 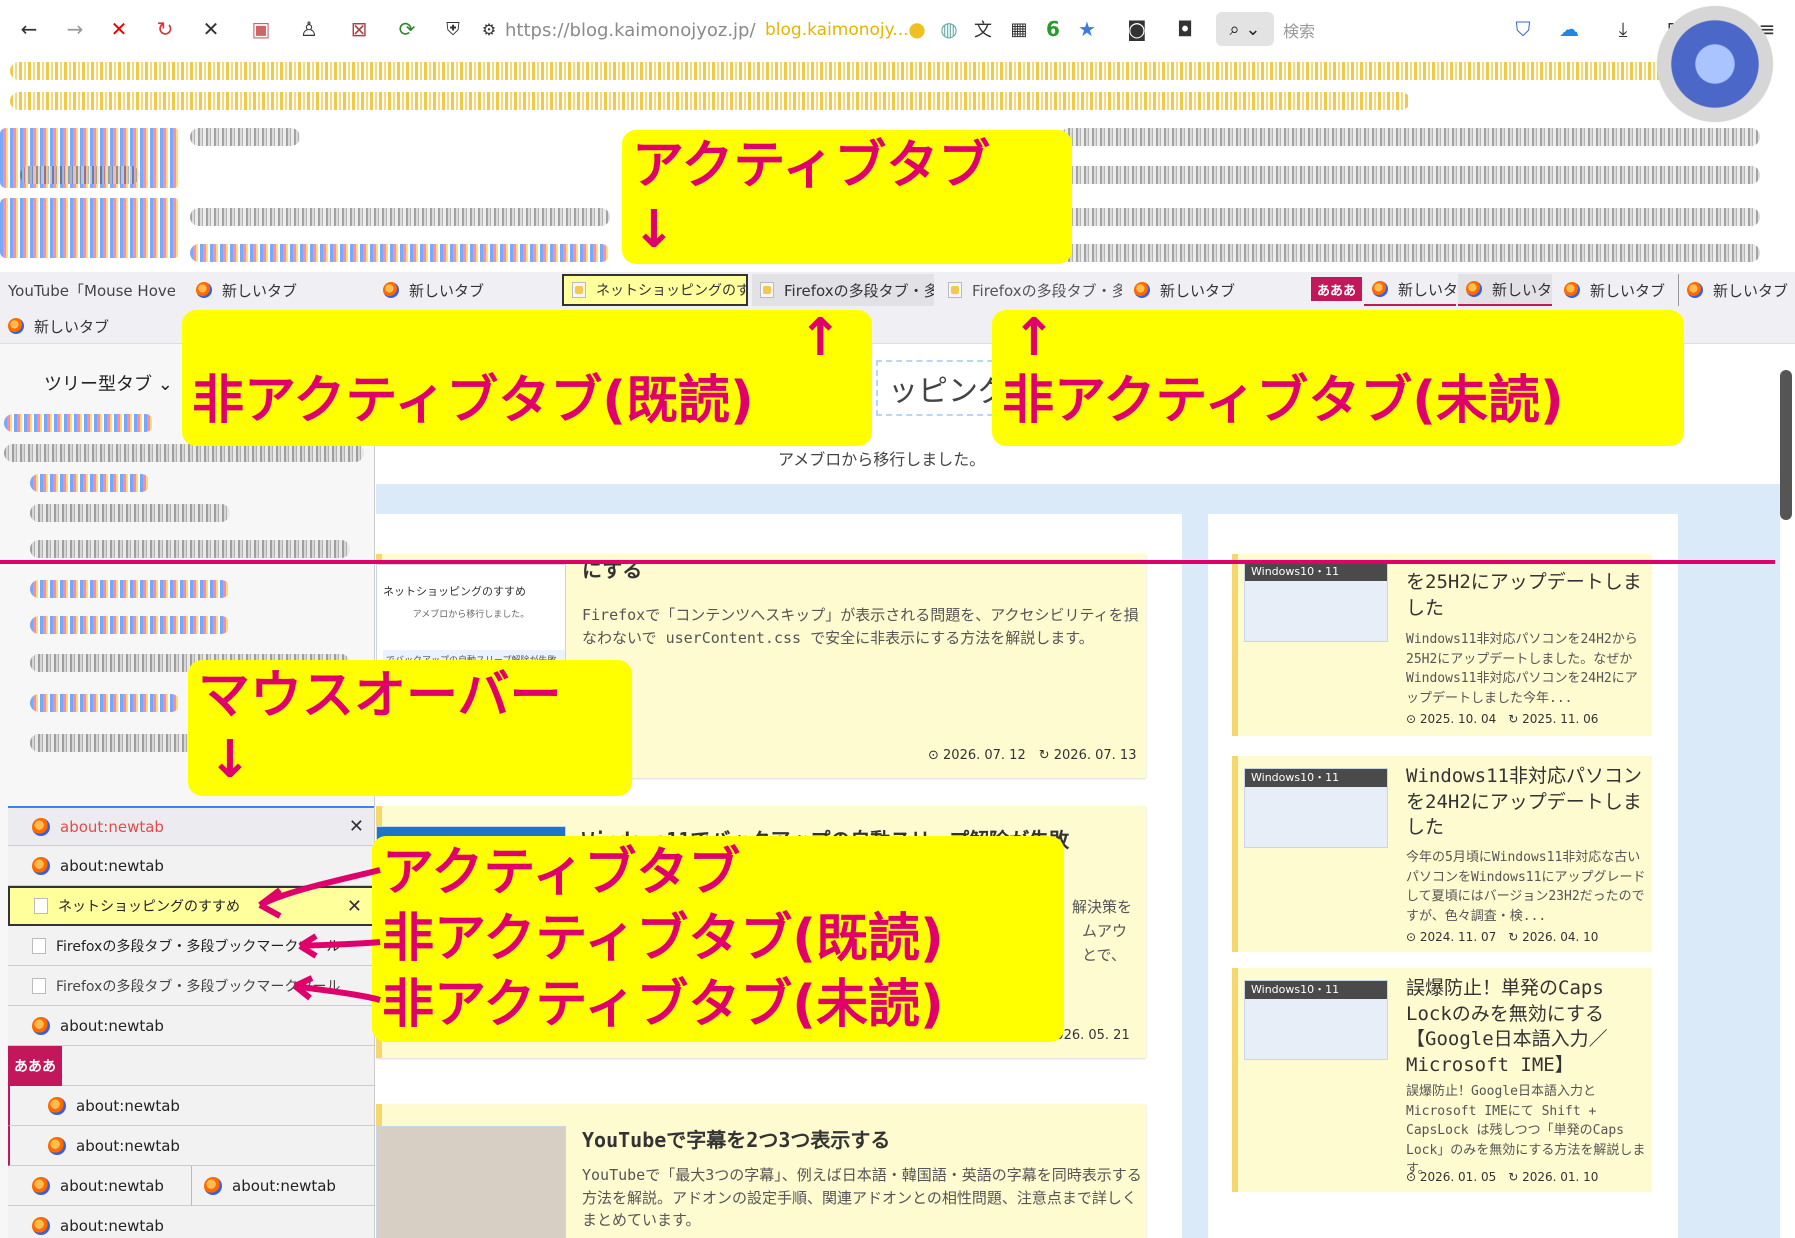 I want to click on search-engine-button: ⌕ ⌄, so click(x=1245, y=29).